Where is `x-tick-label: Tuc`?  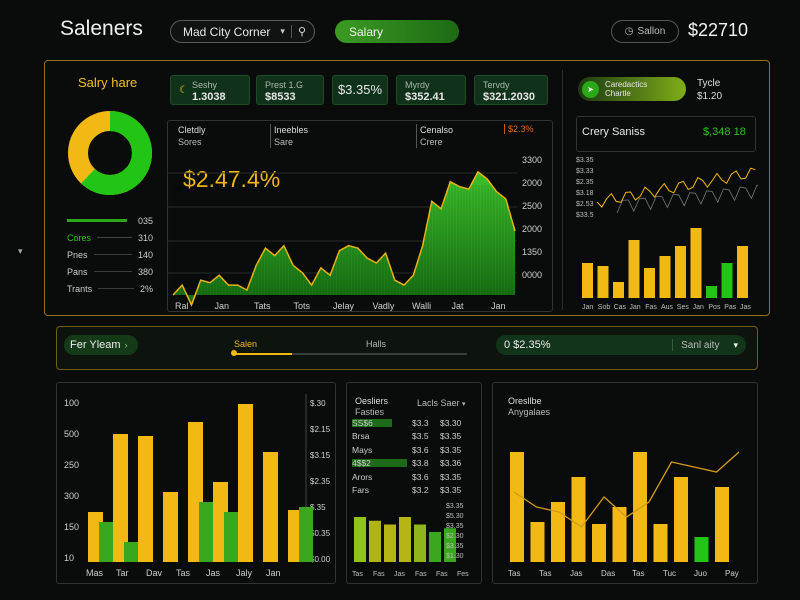 x-tick-label: Tuc is located at coordinates (669, 573).